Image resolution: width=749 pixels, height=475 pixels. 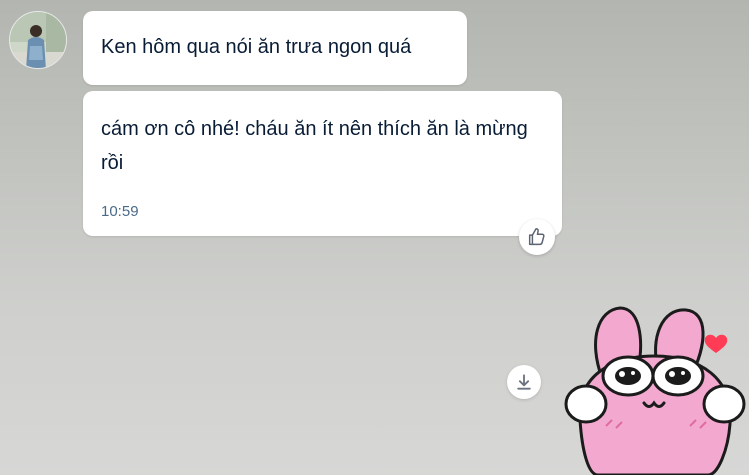 I want to click on reaction-button, so click(x=537, y=237).